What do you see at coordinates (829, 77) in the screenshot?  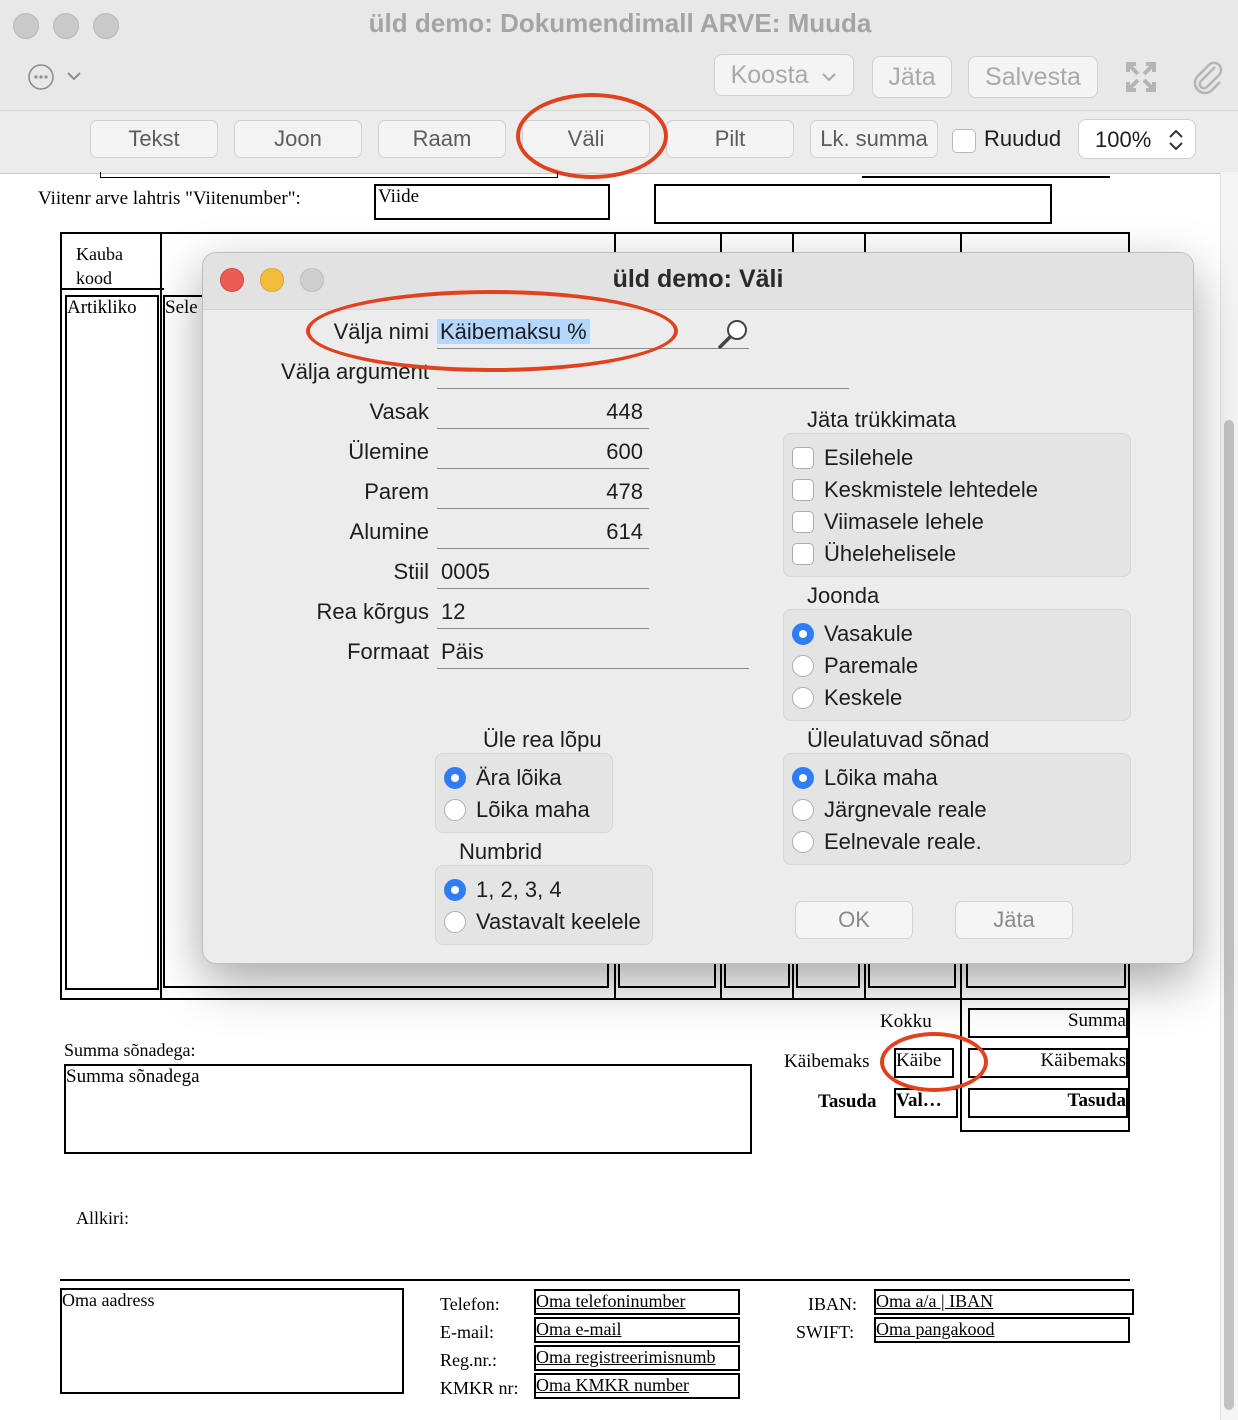 I see `chevron-down-icon` at bounding box center [829, 77].